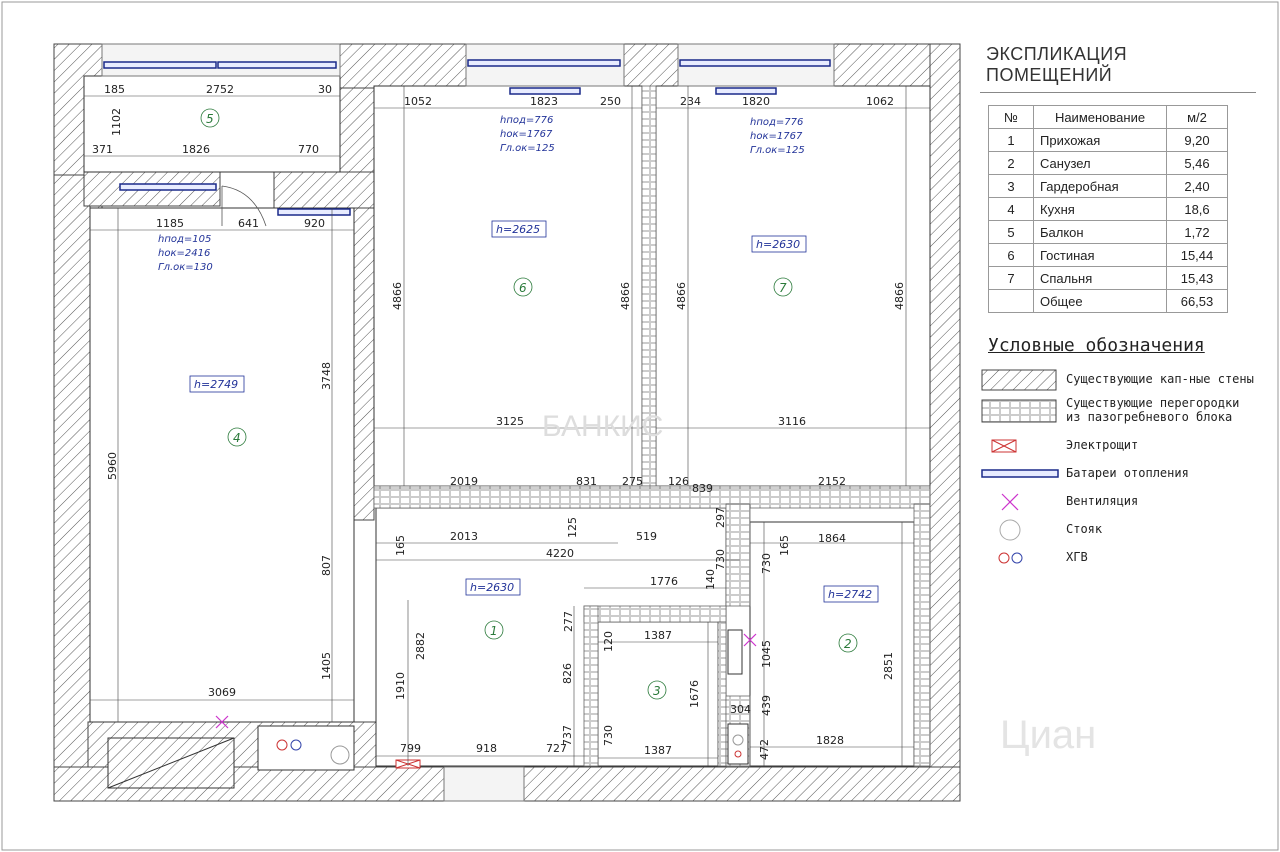 The image size is (1280, 852). Describe the element at coordinates (526, 134) in the screenshot. I see `svg-text: hок=1767` at that location.